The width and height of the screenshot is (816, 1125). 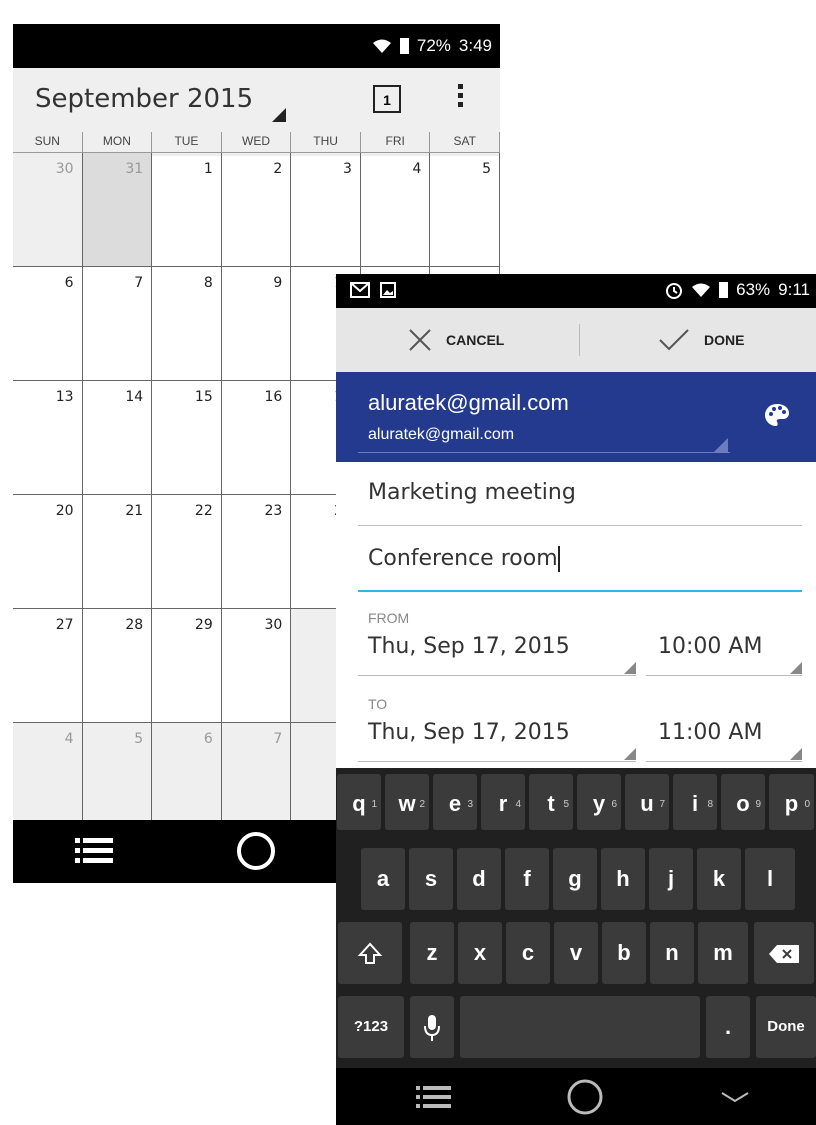 I want to click on key-h: h, so click(x=623, y=879).